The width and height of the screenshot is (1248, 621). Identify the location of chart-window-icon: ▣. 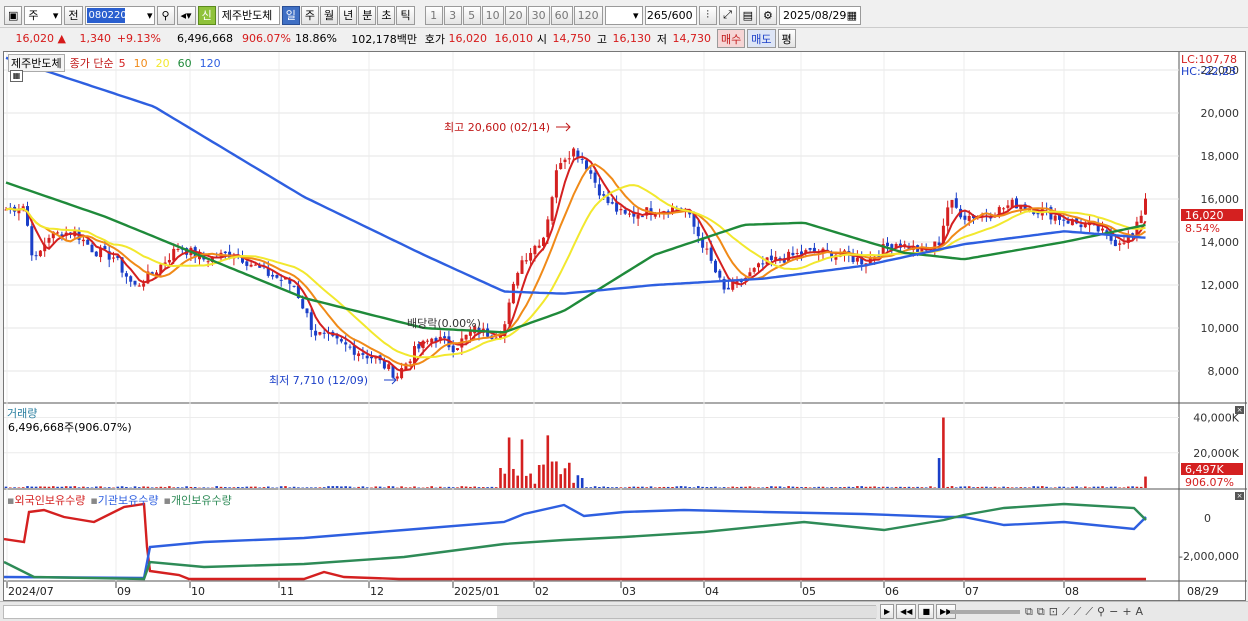
(13, 15).